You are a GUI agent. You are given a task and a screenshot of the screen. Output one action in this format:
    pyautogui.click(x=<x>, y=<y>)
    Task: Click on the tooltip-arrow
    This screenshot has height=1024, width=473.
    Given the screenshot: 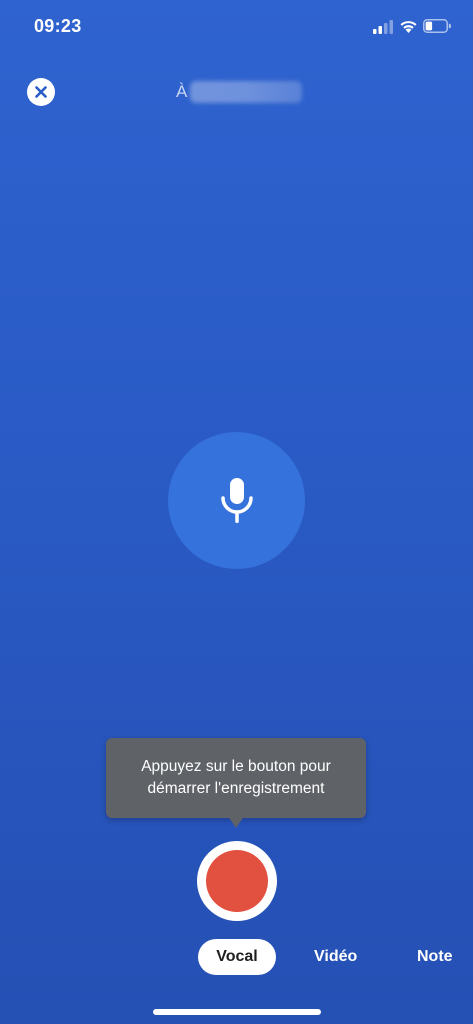 What is the action you would take?
    pyautogui.click(x=236, y=822)
    